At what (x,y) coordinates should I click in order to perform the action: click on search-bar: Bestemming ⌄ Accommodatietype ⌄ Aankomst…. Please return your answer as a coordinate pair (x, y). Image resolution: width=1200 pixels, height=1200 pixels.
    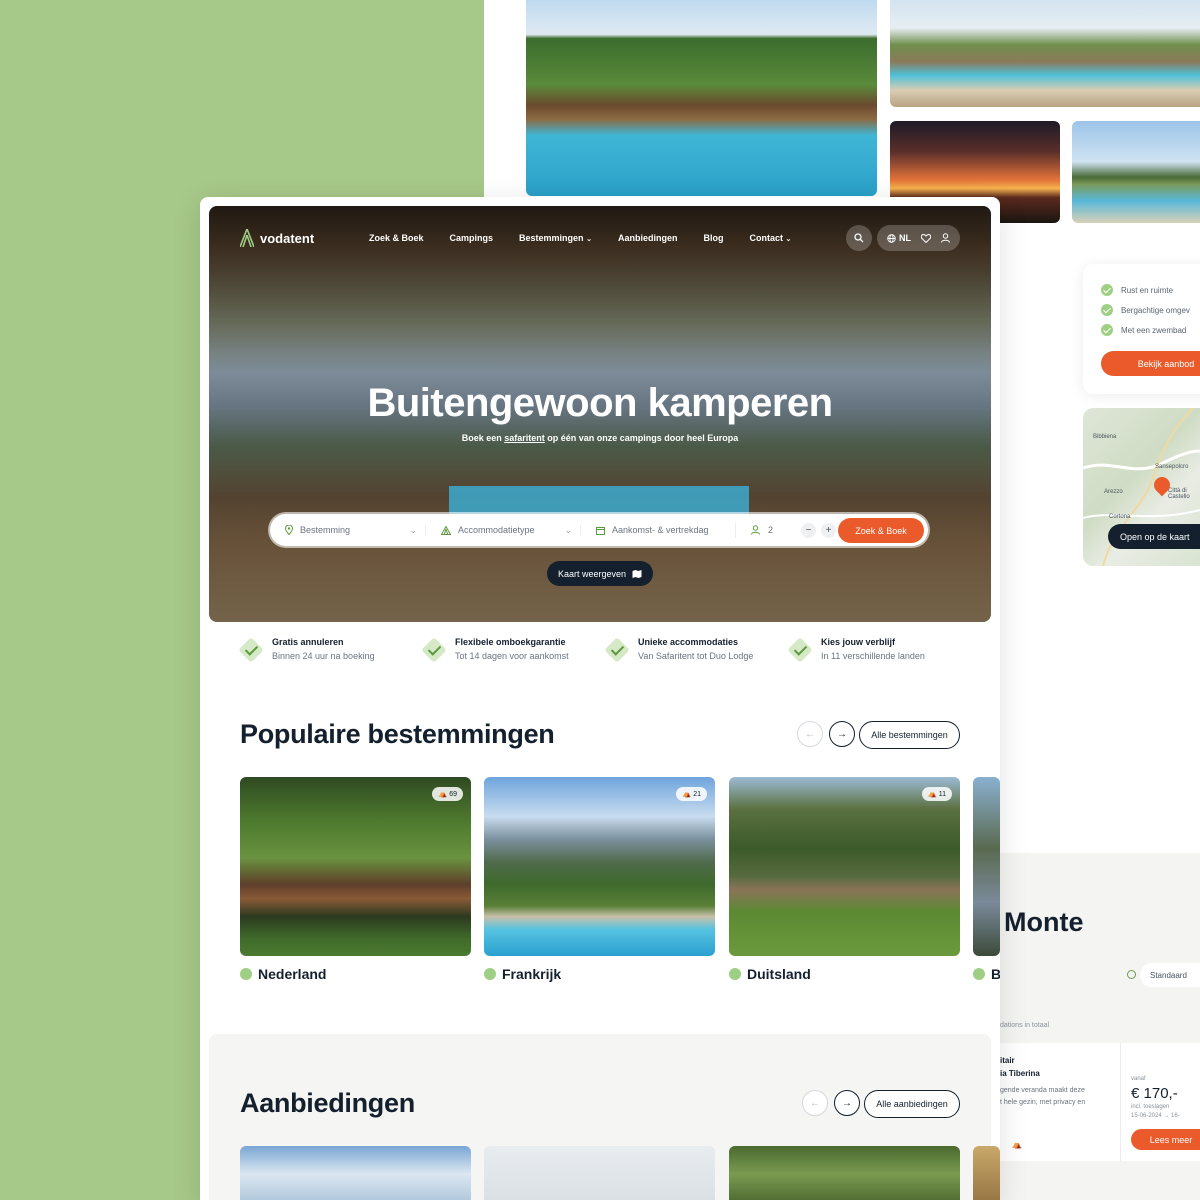
    Looking at the image, I should click on (599, 530).